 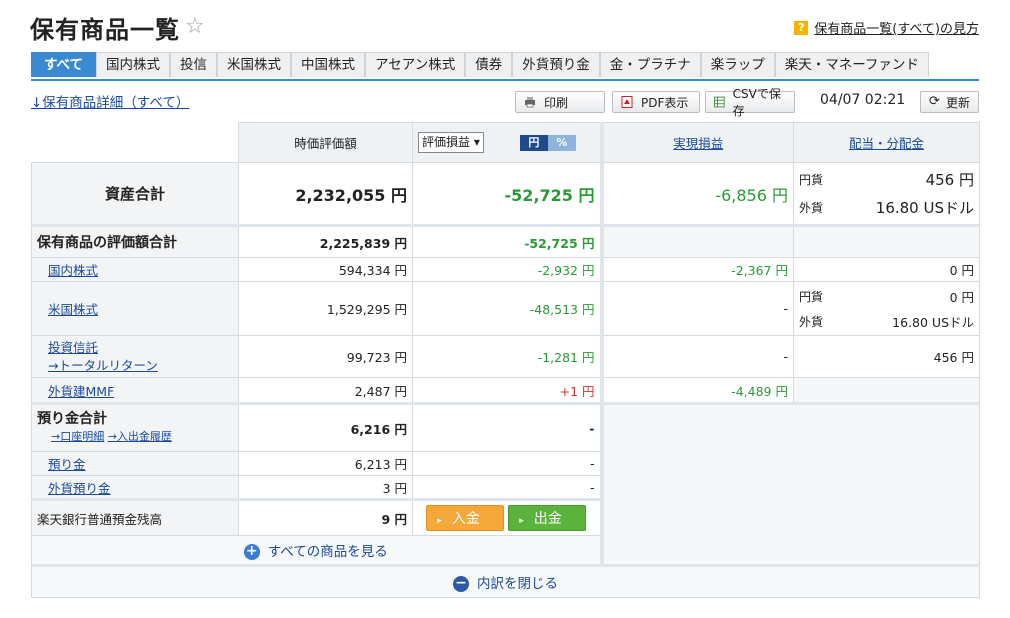 What do you see at coordinates (556, 64) in the screenshot?
I see `tab-fx-deposit: 外貨預り金` at bounding box center [556, 64].